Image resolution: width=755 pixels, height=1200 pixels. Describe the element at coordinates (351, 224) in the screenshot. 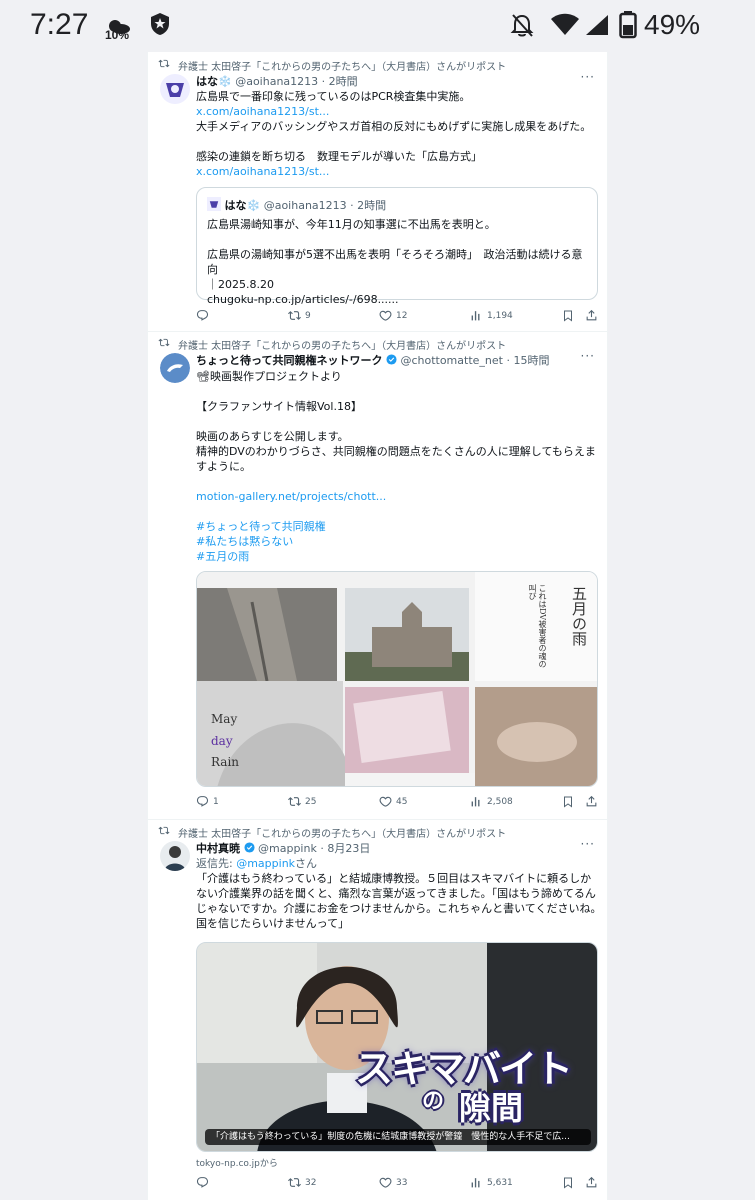

I see `quote-line: 広島県湯崎知事が、今年11月の知事選に不出馬を表明と。` at that location.